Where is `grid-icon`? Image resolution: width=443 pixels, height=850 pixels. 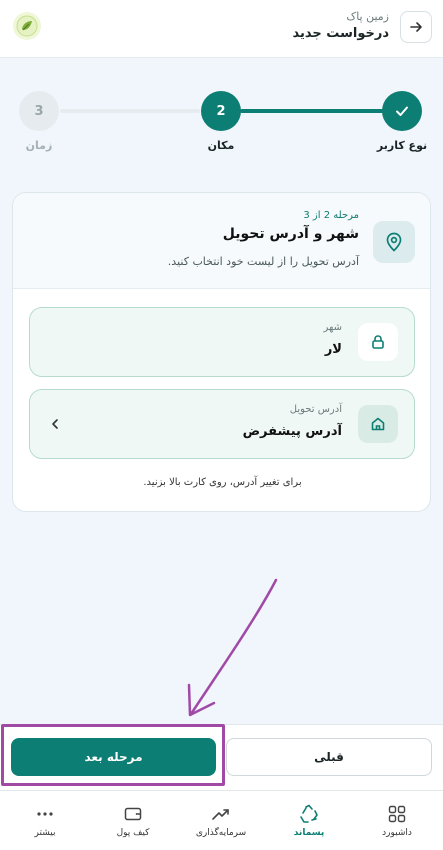
grid-icon is located at coordinates (397, 814).